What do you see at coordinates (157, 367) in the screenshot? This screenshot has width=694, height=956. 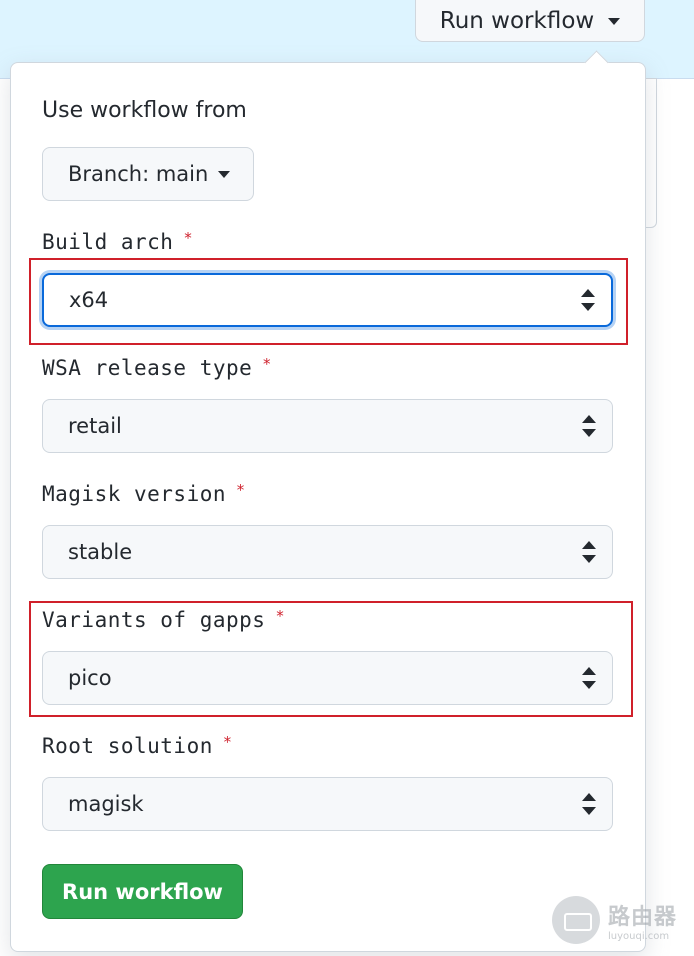 I see `field-label-wsa-release-type: WSA release type *` at bounding box center [157, 367].